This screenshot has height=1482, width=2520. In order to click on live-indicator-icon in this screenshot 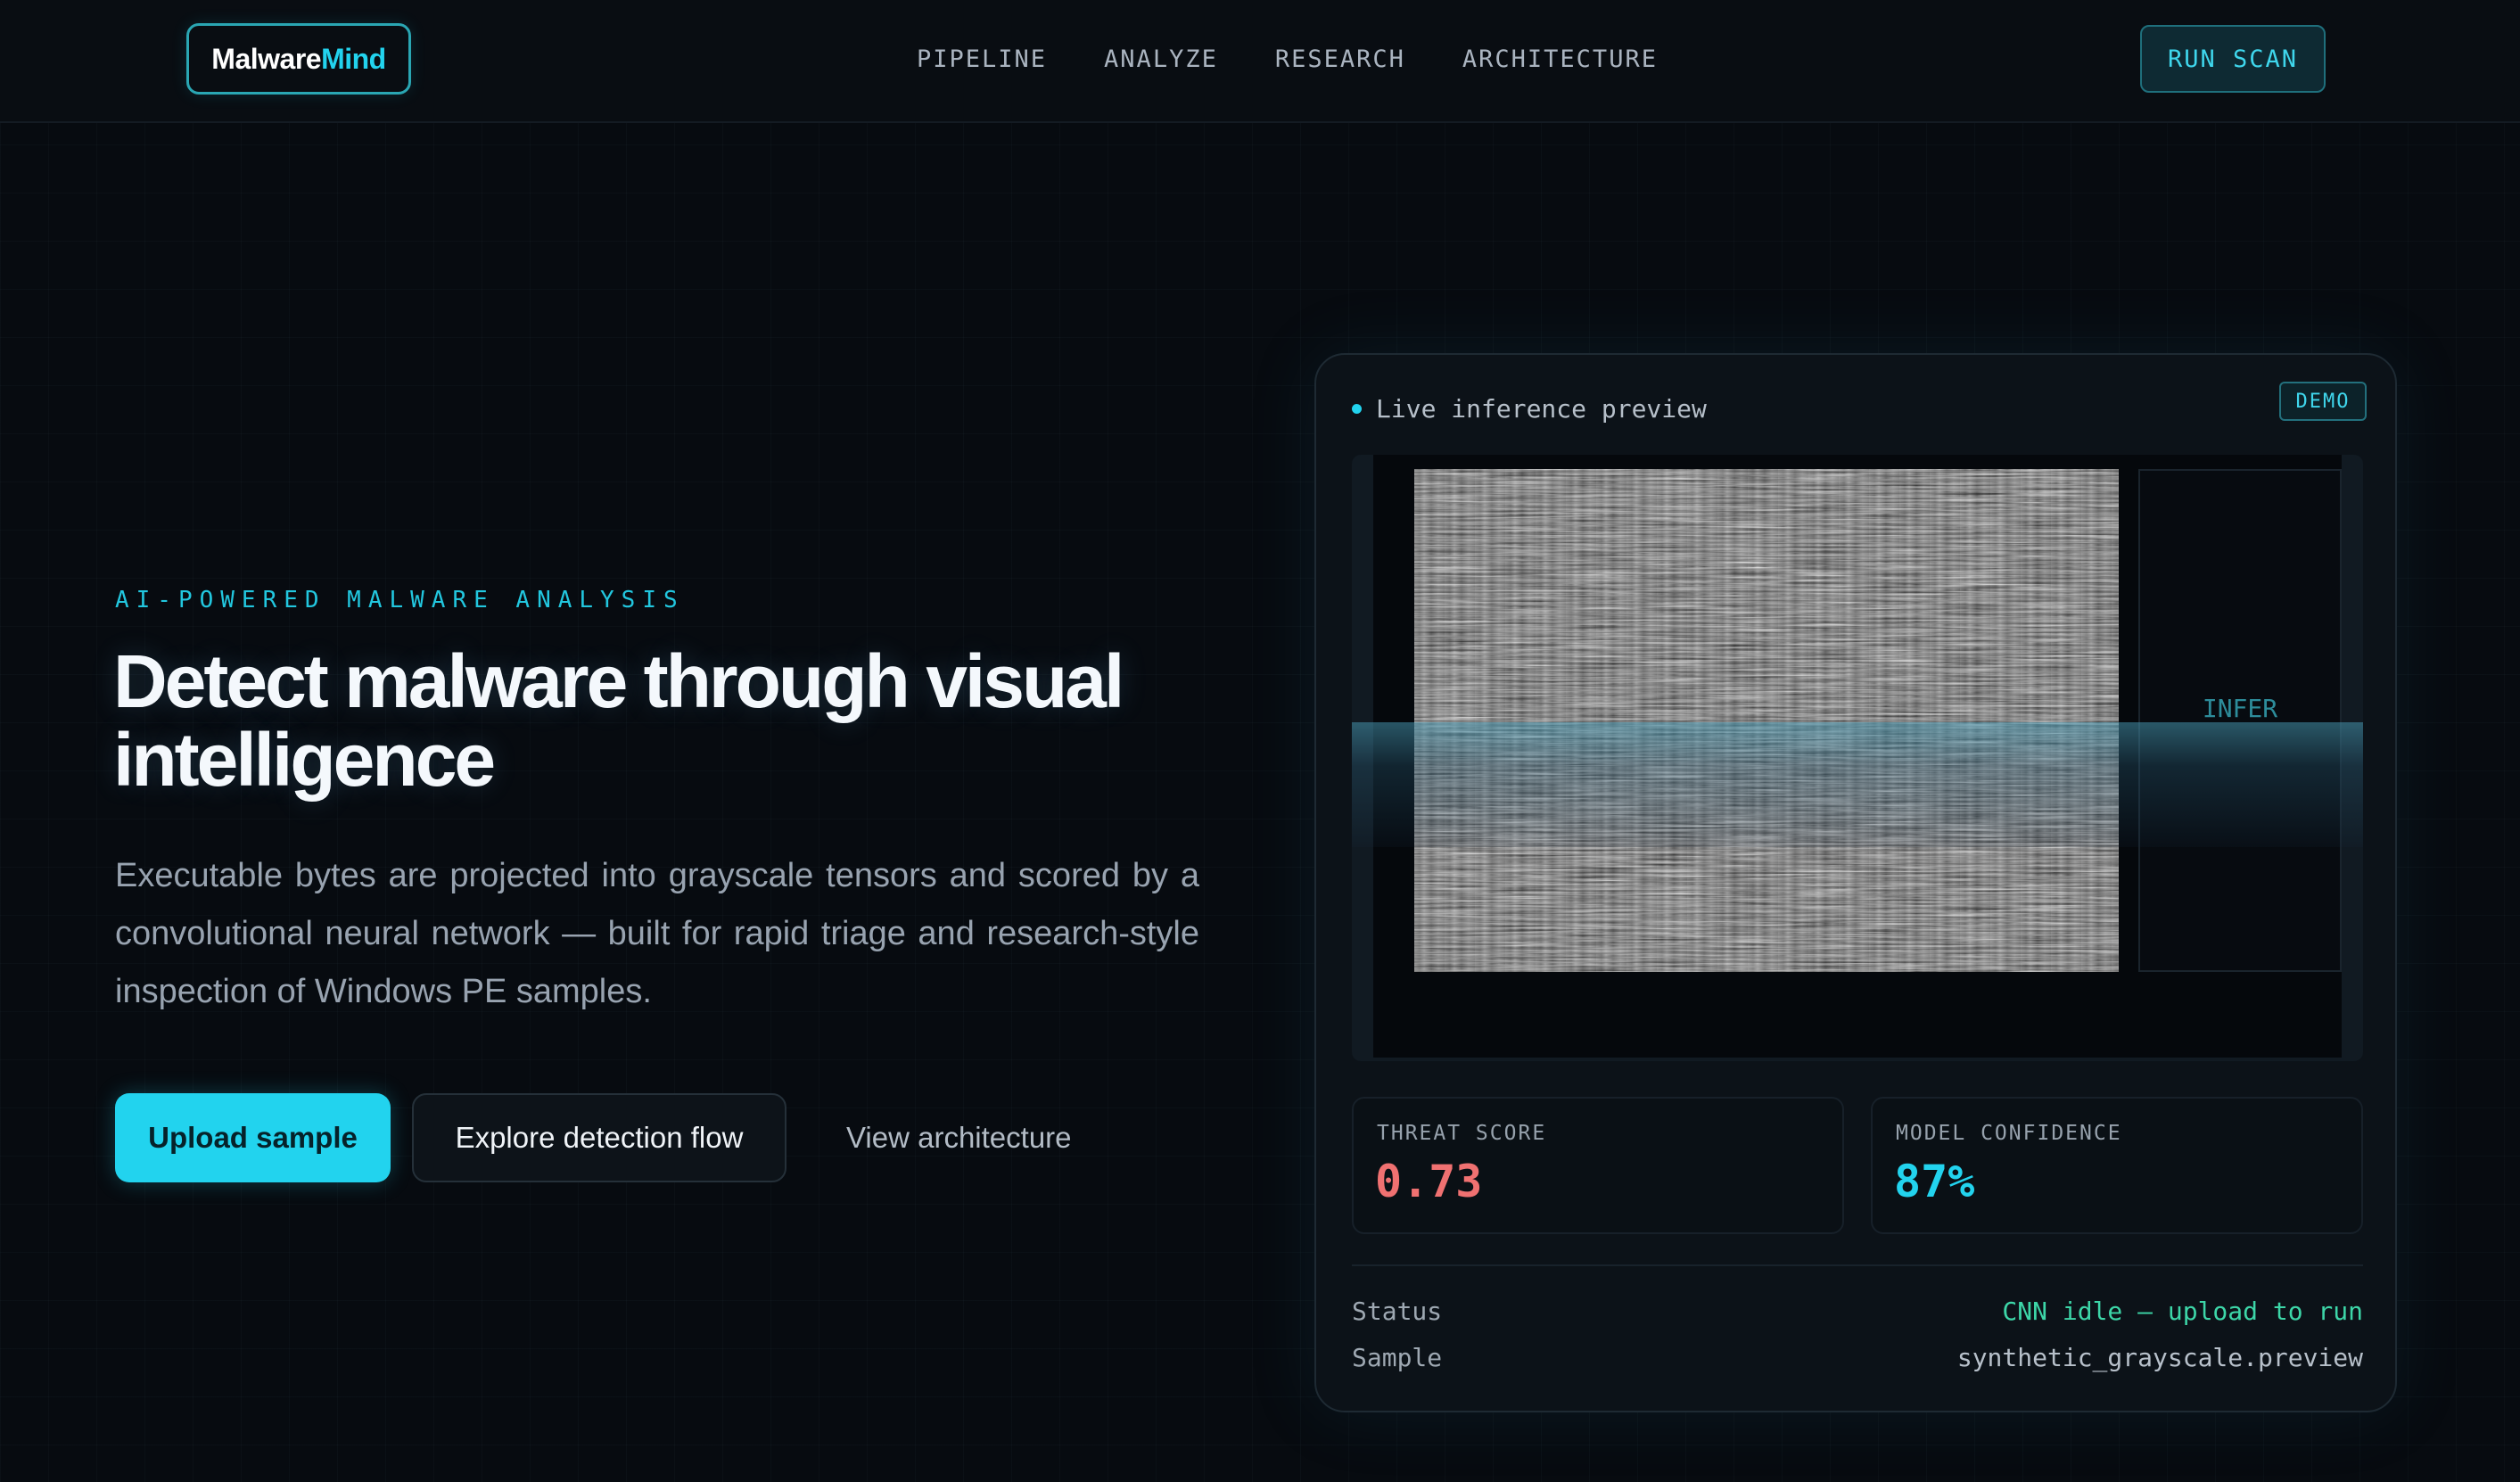, I will do `click(1357, 409)`.